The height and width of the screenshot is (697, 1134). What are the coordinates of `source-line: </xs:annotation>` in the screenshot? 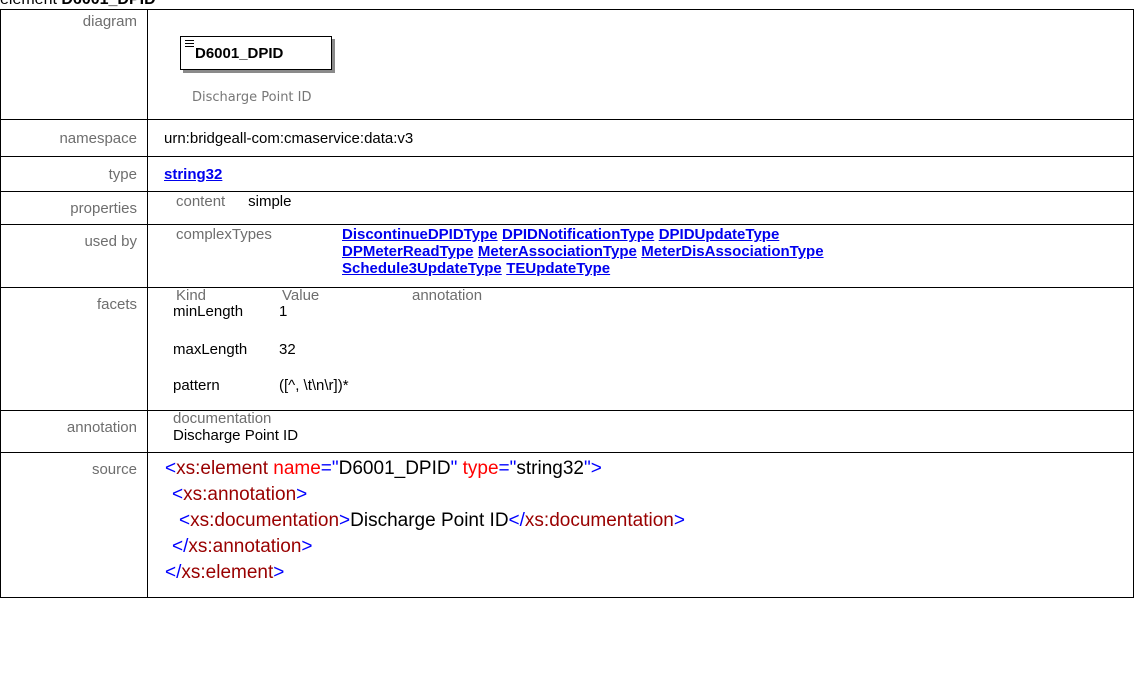 It's located at (242, 546).